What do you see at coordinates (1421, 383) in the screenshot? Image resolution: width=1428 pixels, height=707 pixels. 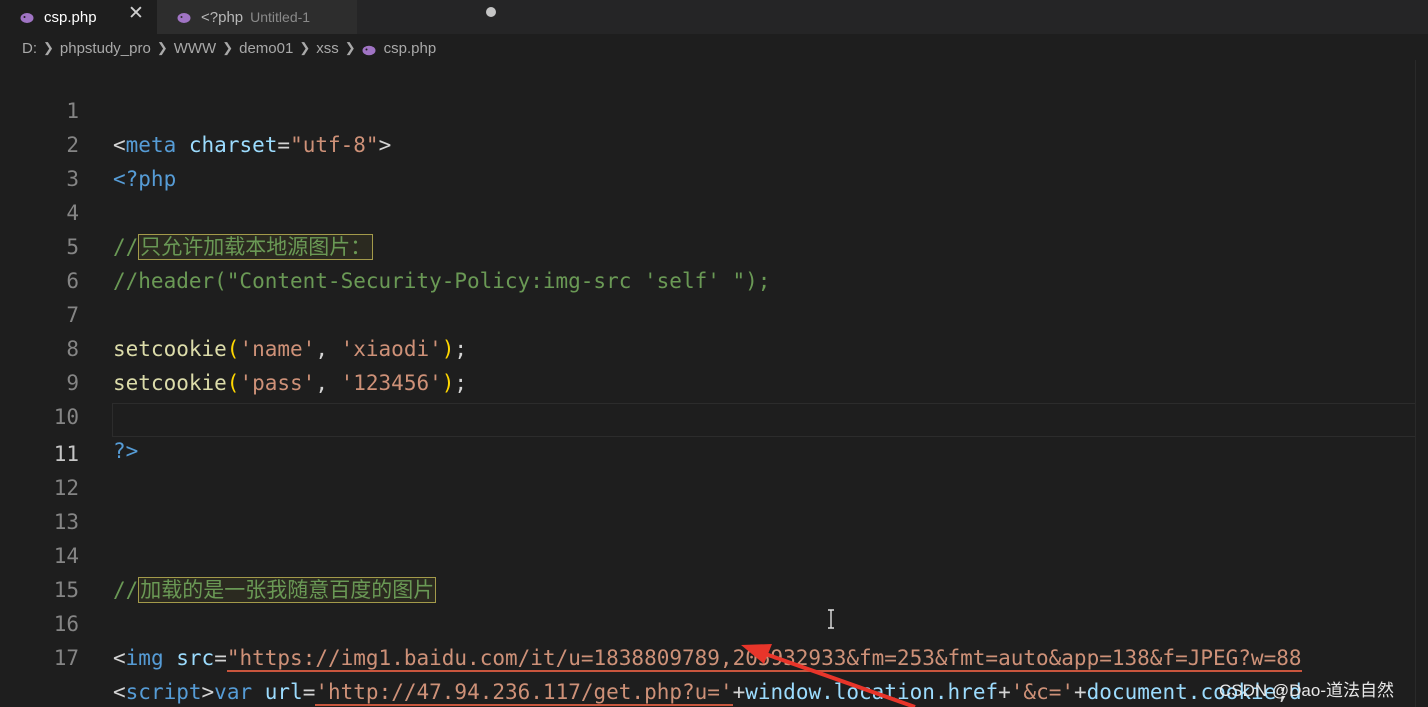 I see `vertical-scrollbar` at bounding box center [1421, 383].